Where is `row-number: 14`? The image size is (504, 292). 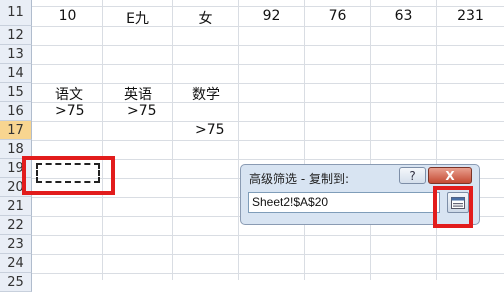
row-number: 14 is located at coordinates (15, 73).